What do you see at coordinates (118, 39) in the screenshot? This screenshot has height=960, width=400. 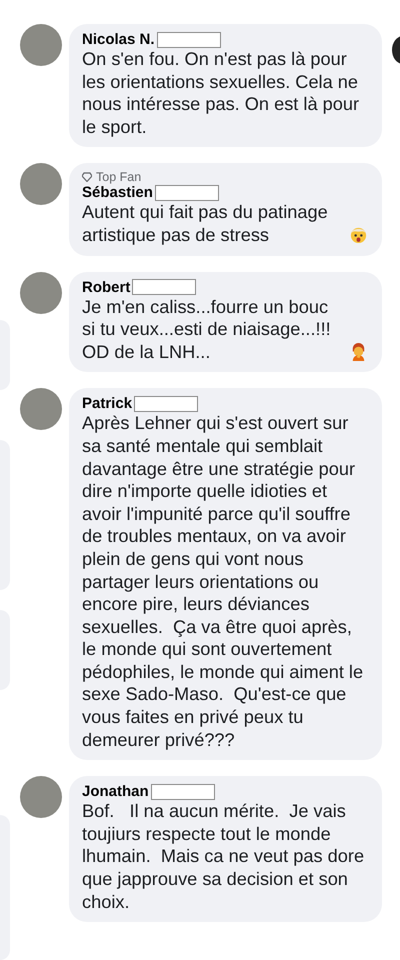 I see `author-name: Nicolas N.` at bounding box center [118, 39].